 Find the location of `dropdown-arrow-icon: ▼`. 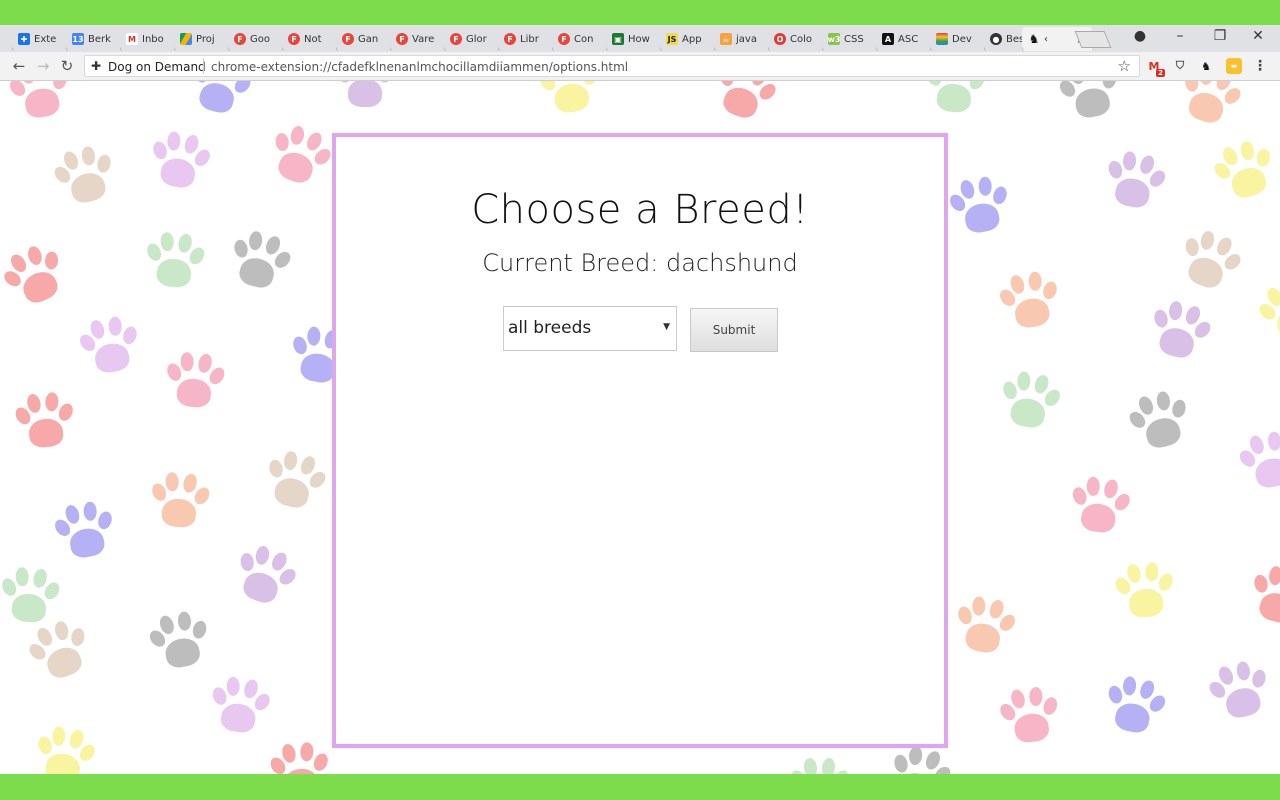

dropdown-arrow-icon: ▼ is located at coordinates (666, 327).